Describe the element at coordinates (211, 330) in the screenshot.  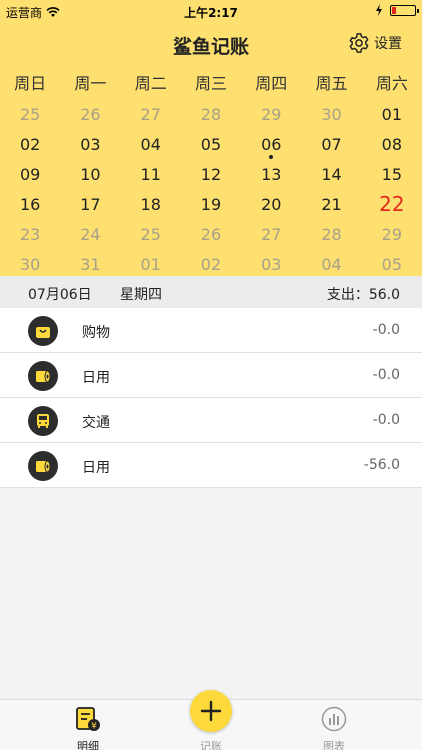
I see `list-item: 购物 -0.0` at that location.